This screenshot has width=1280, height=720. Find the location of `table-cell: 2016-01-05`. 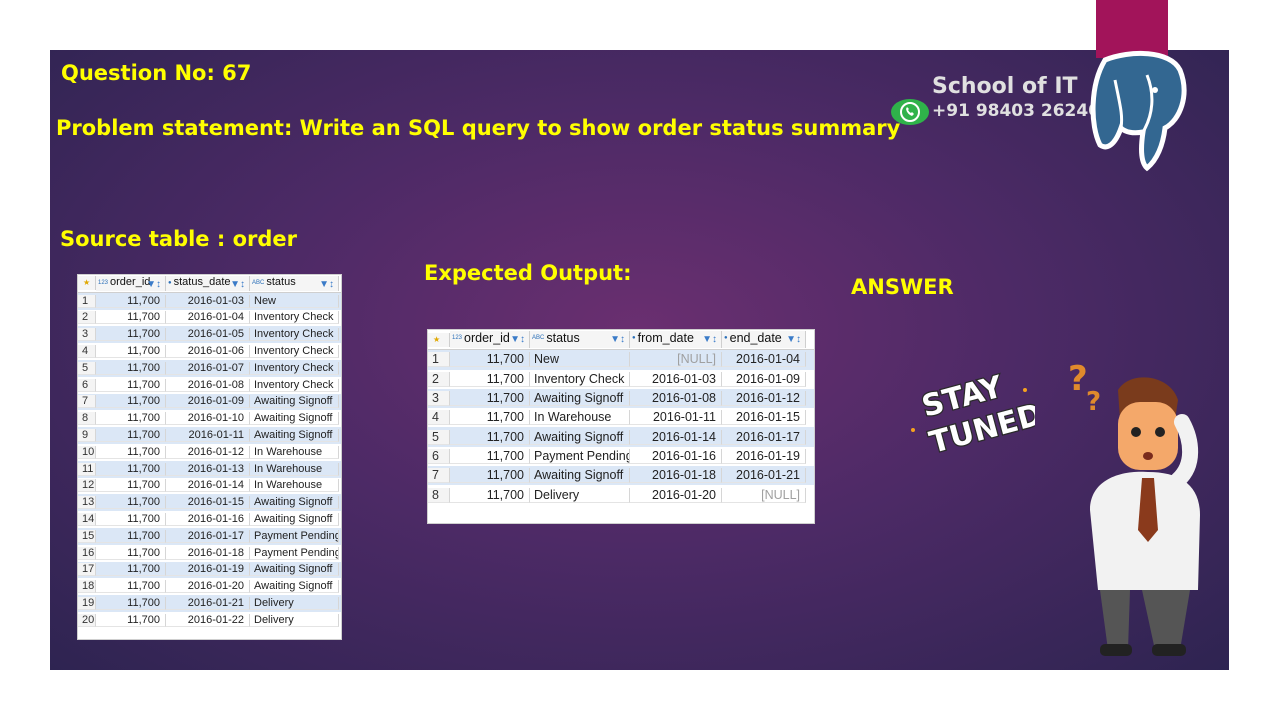

table-cell: 2016-01-05 is located at coordinates (208, 335).